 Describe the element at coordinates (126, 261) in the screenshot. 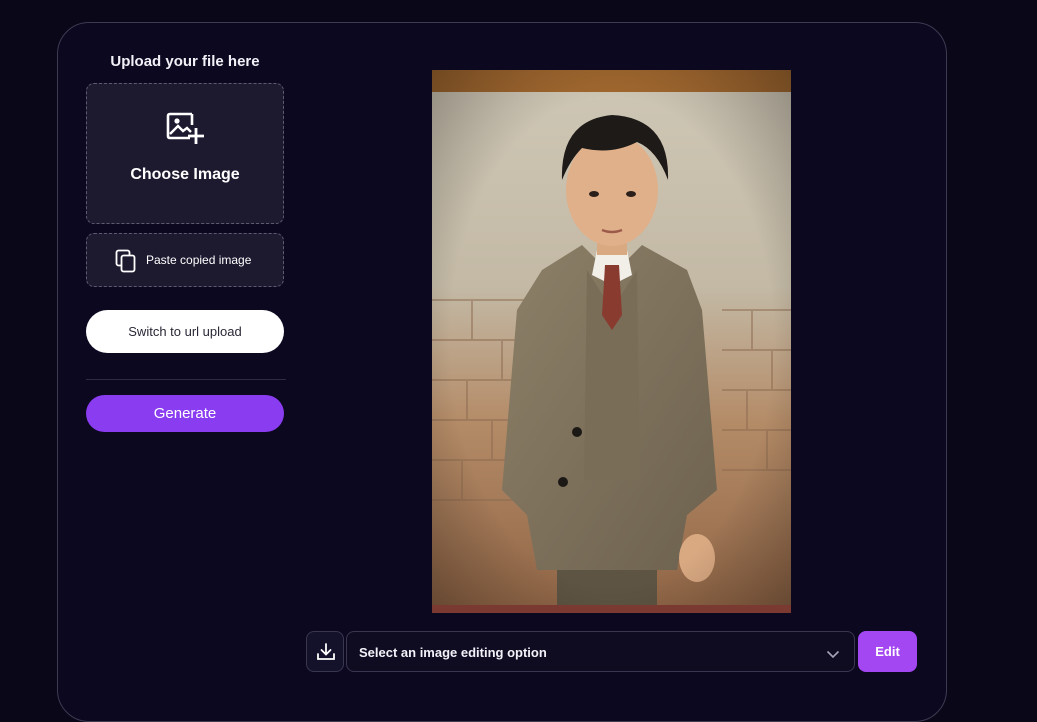

I see `copy-icon` at that location.